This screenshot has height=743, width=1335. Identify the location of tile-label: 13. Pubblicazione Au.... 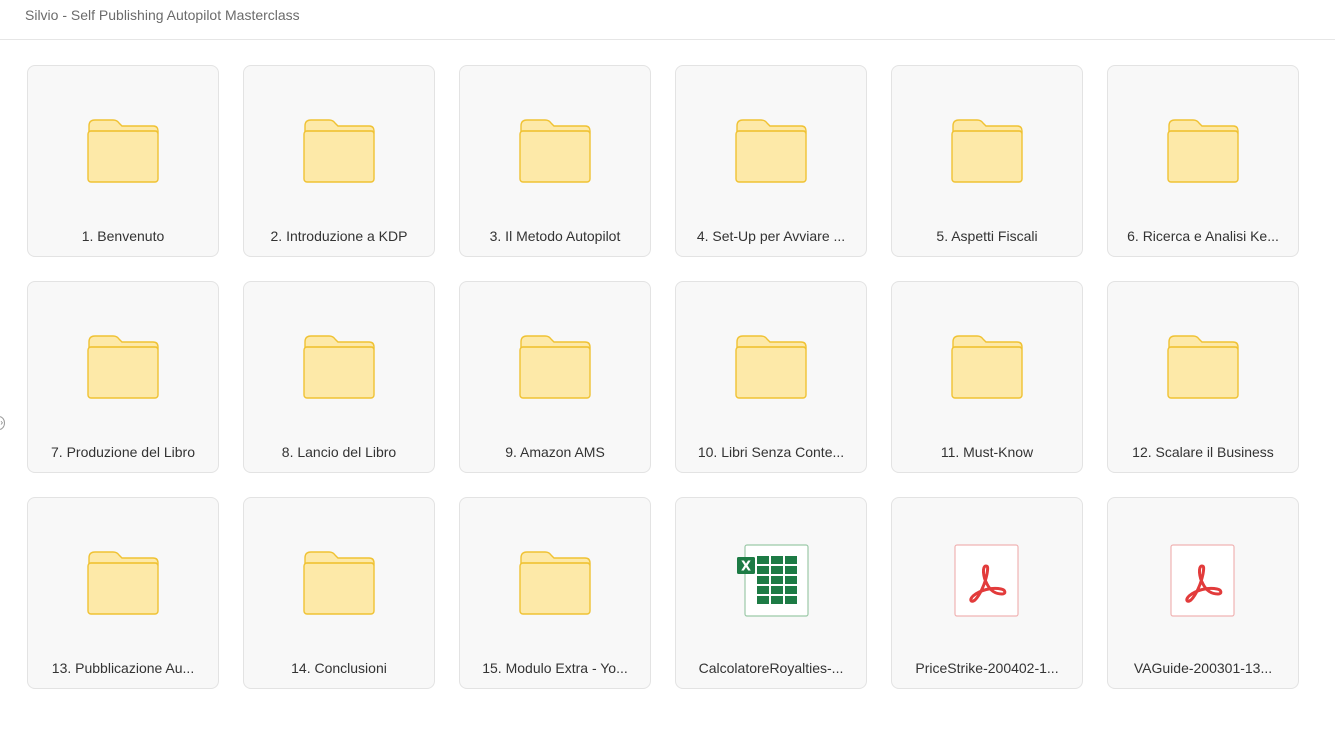
(123, 668).